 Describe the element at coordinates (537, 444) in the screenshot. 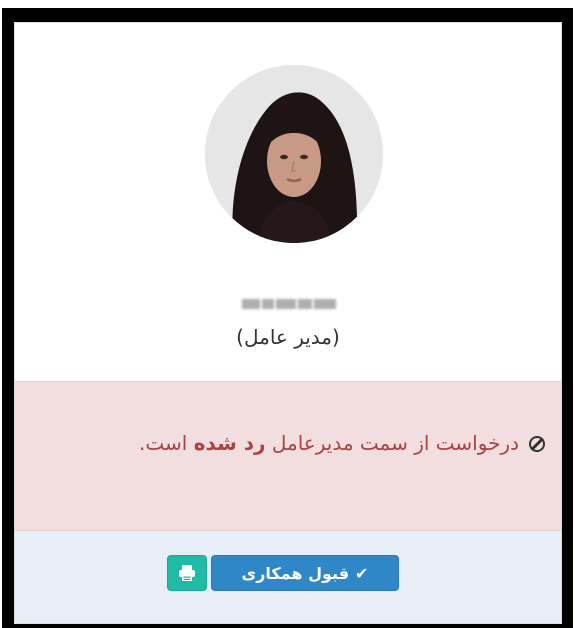

I see `ban-icon` at that location.